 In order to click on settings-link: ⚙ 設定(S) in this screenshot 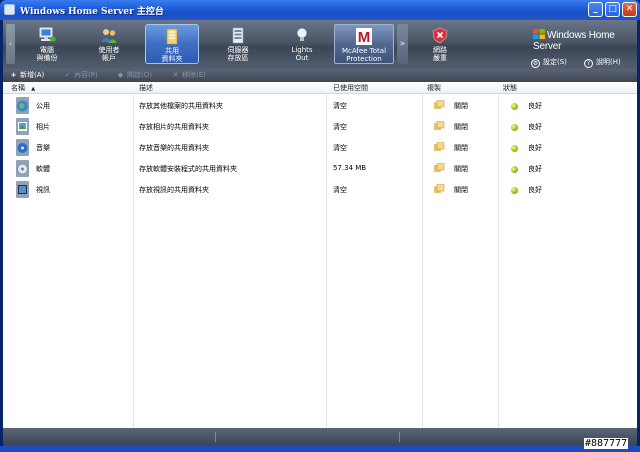, I will do `click(549, 62)`.